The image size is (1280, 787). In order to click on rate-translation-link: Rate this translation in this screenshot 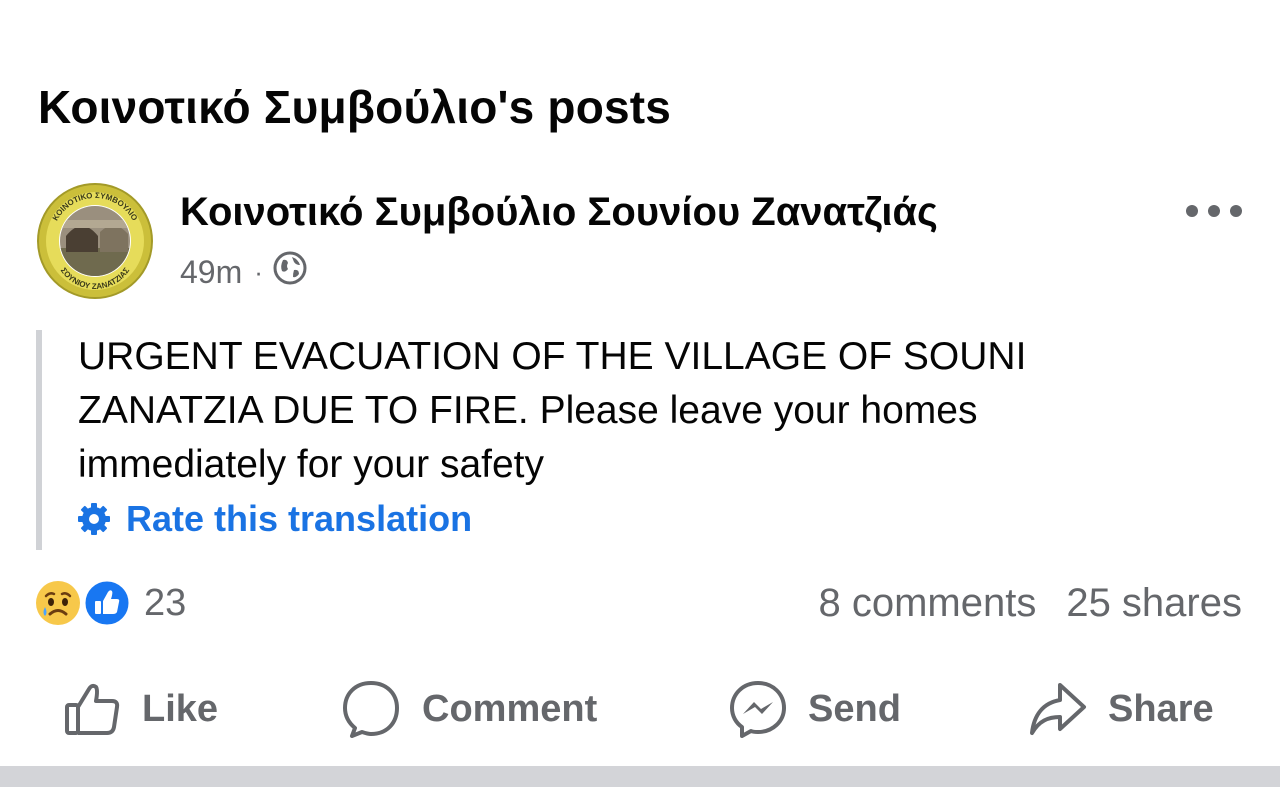, I will do `click(274, 519)`.